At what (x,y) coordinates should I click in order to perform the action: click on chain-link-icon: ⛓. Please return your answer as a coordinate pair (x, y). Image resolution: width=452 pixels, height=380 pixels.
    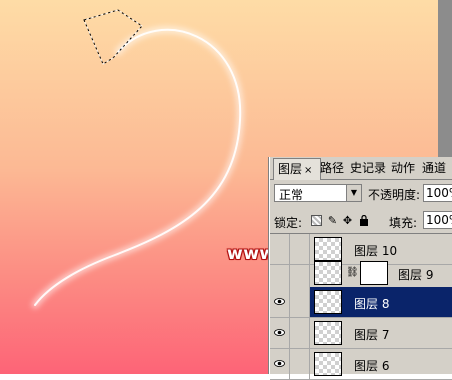
    Looking at the image, I should click on (352, 272).